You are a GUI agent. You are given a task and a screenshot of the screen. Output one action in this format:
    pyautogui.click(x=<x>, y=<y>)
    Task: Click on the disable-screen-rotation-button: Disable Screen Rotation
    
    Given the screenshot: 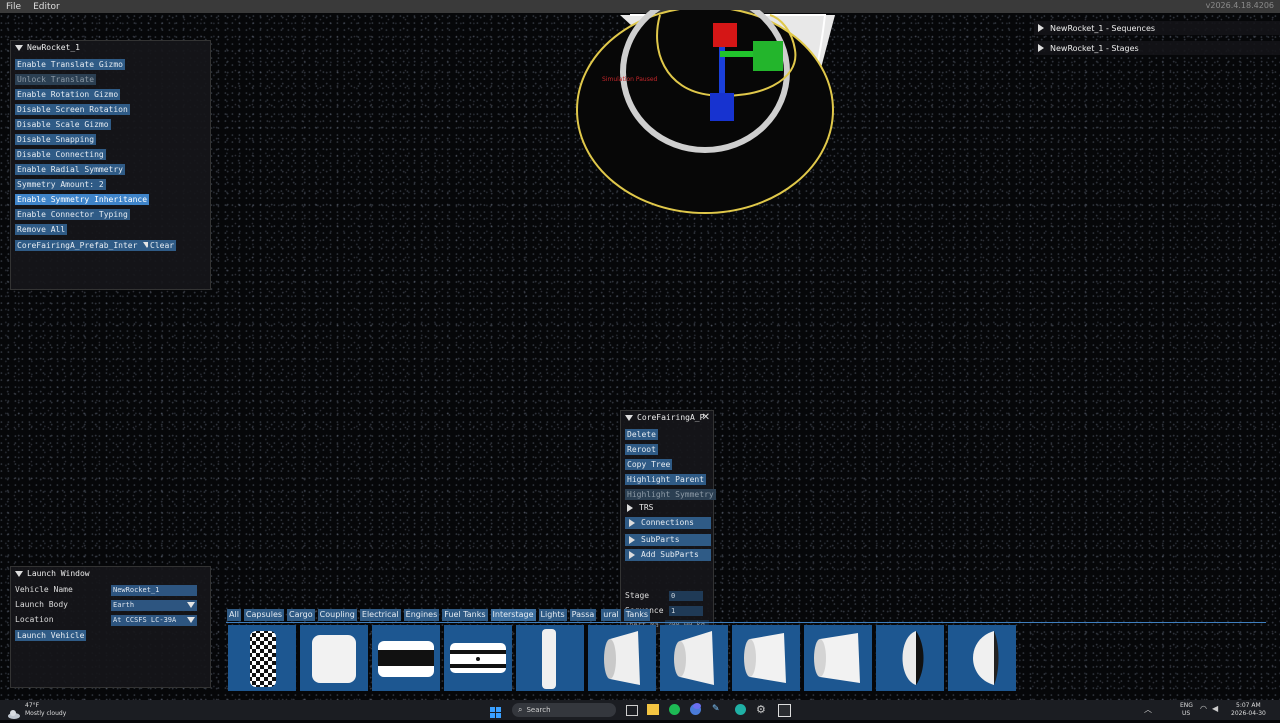 What is the action you would take?
    pyautogui.click(x=72, y=109)
    